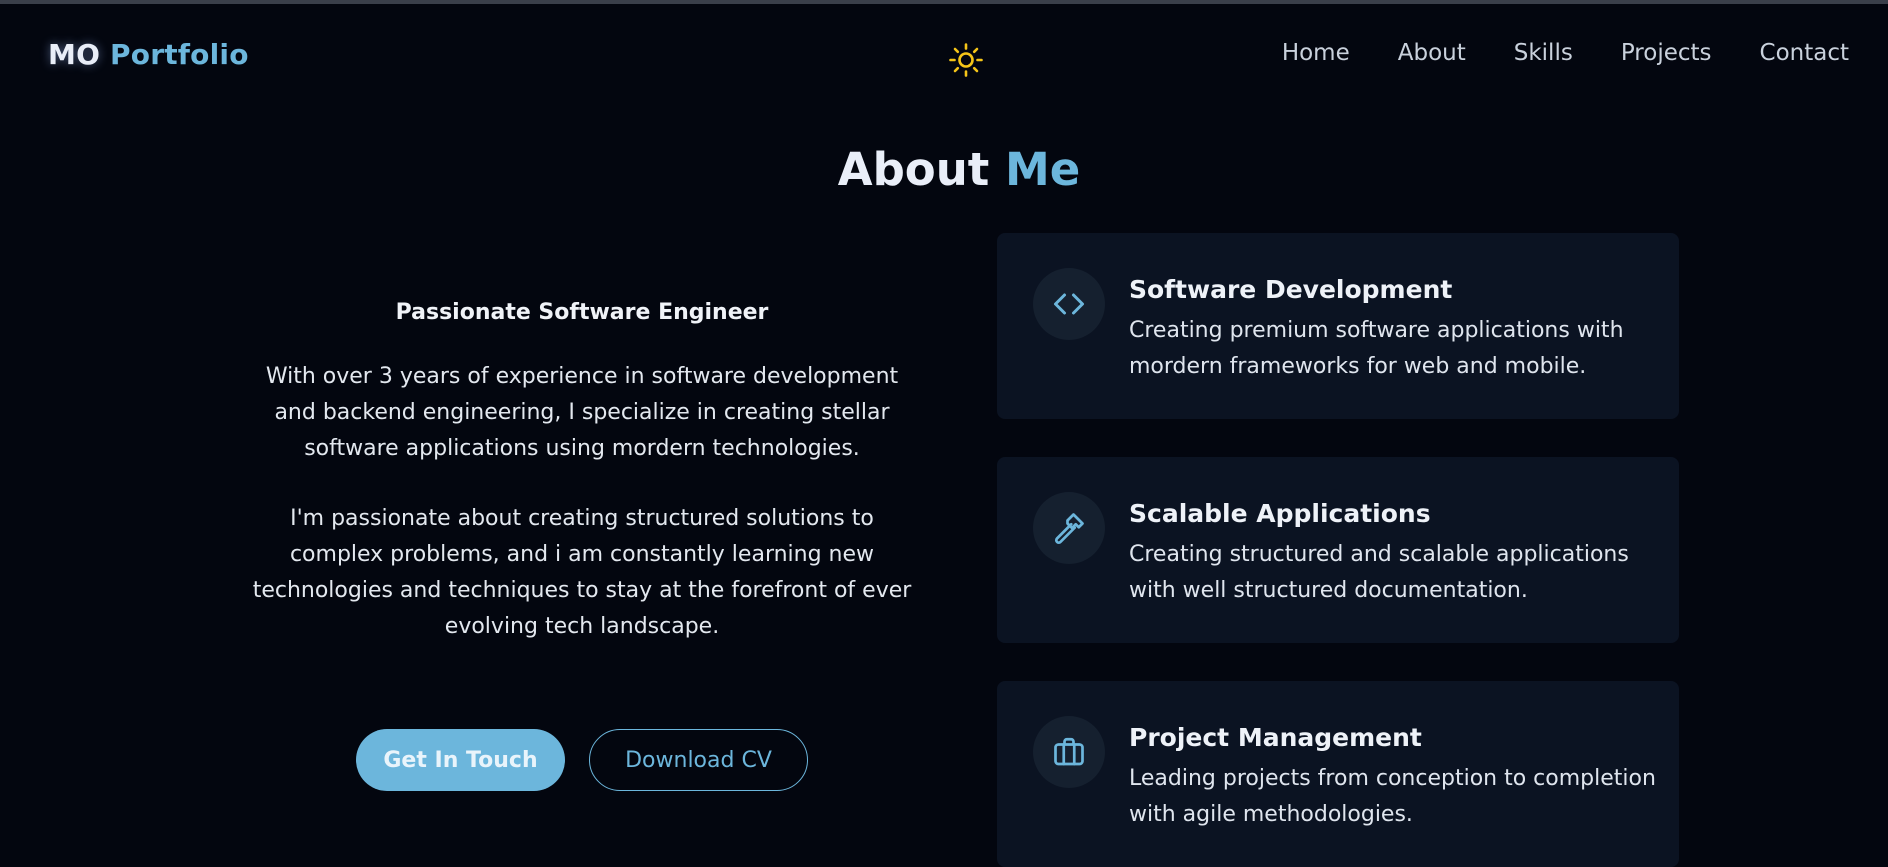 This screenshot has height=867, width=1888. What do you see at coordinates (582, 760) in the screenshot?
I see `cta-buttons: Get In Touch Download CV` at bounding box center [582, 760].